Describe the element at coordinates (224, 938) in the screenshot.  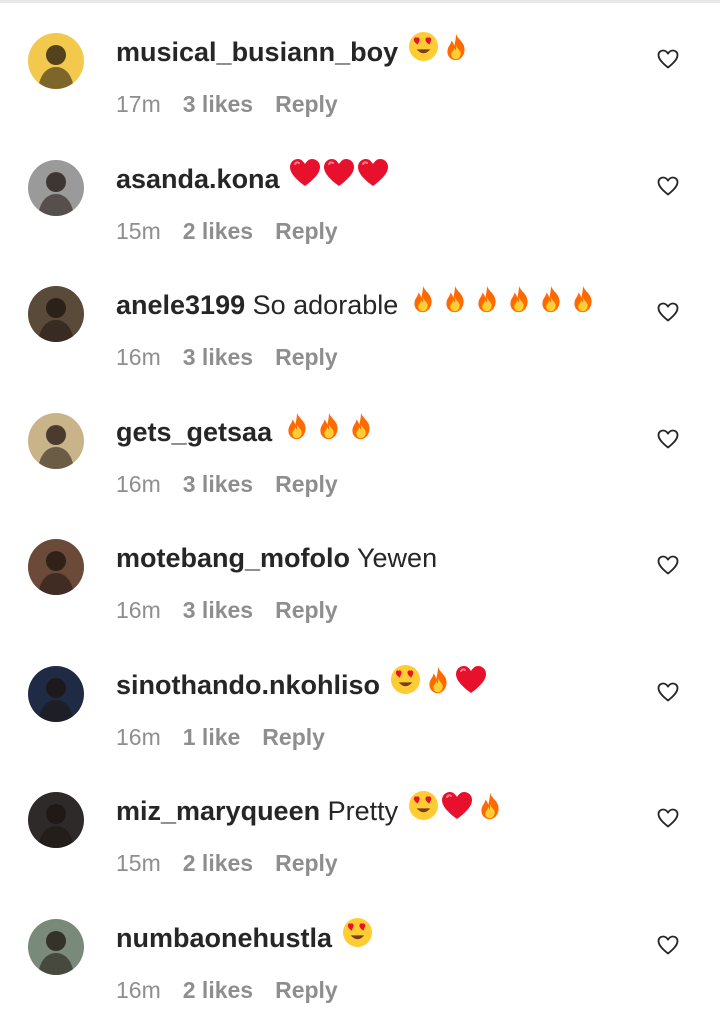
I see `username-link: numbaonehustla` at that location.